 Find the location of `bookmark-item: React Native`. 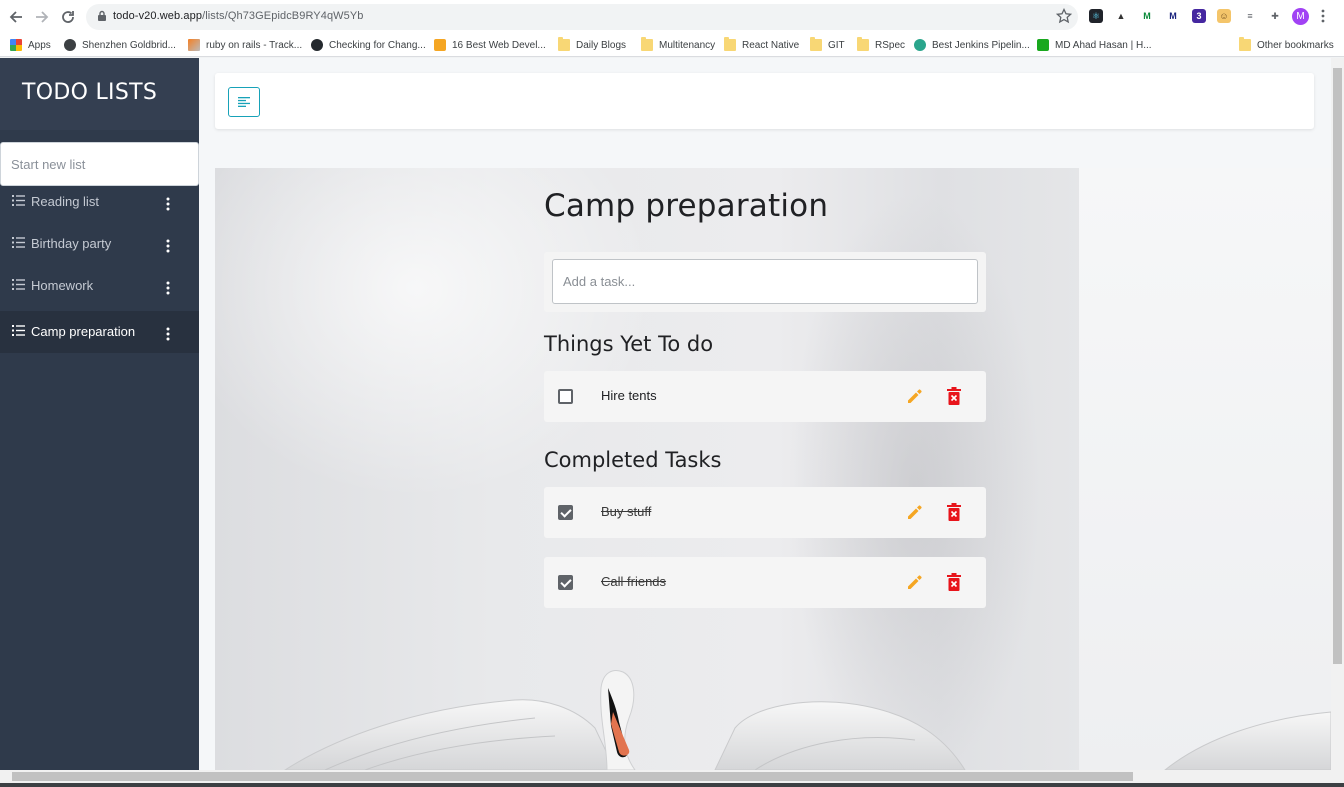

bookmark-item: React Native is located at coordinates (761, 45).